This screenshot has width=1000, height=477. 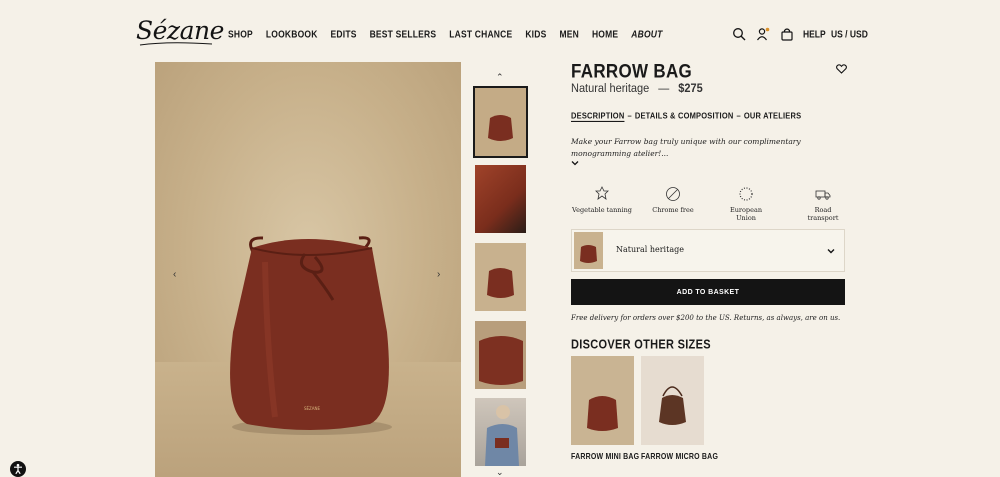 I want to click on size-card-label: FARROW MICRO BAG, so click(x=679, y=457).